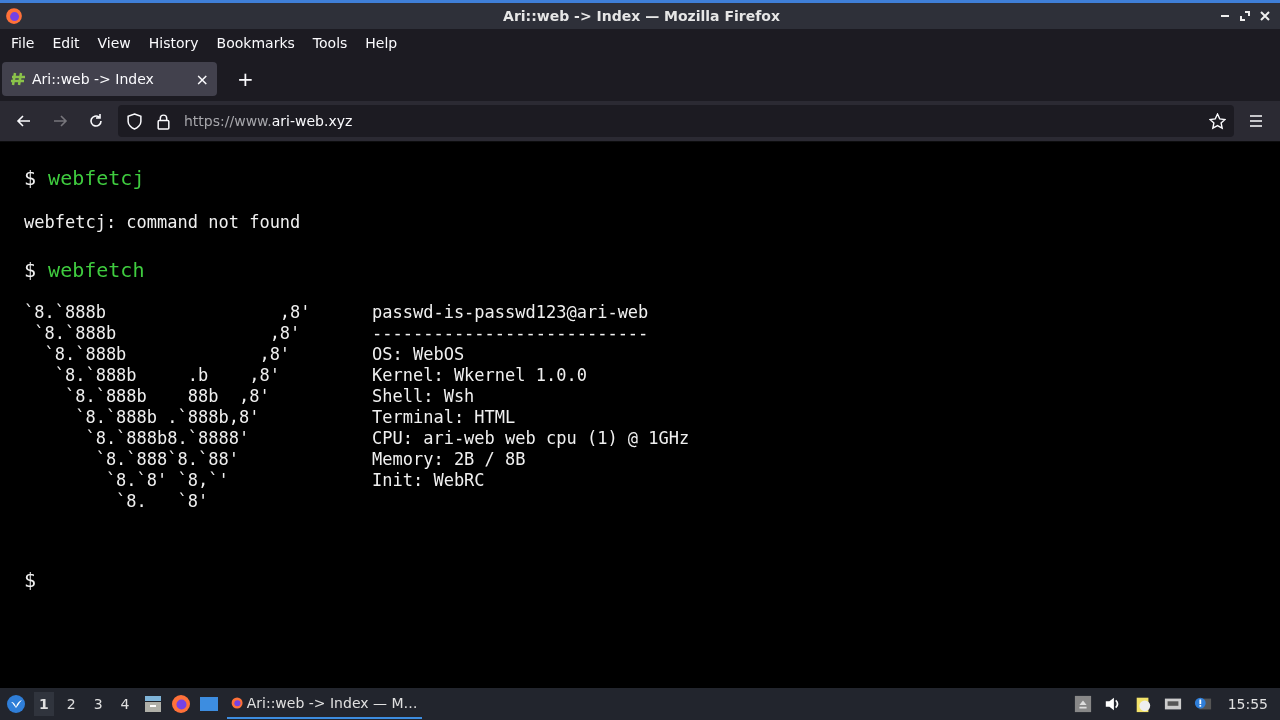 The height and width of the screenshot is (720, 1280). What do you see at coordinates (163, 121) in the screenshot?
I see `lock-icon` at bounding box center [163, 121].